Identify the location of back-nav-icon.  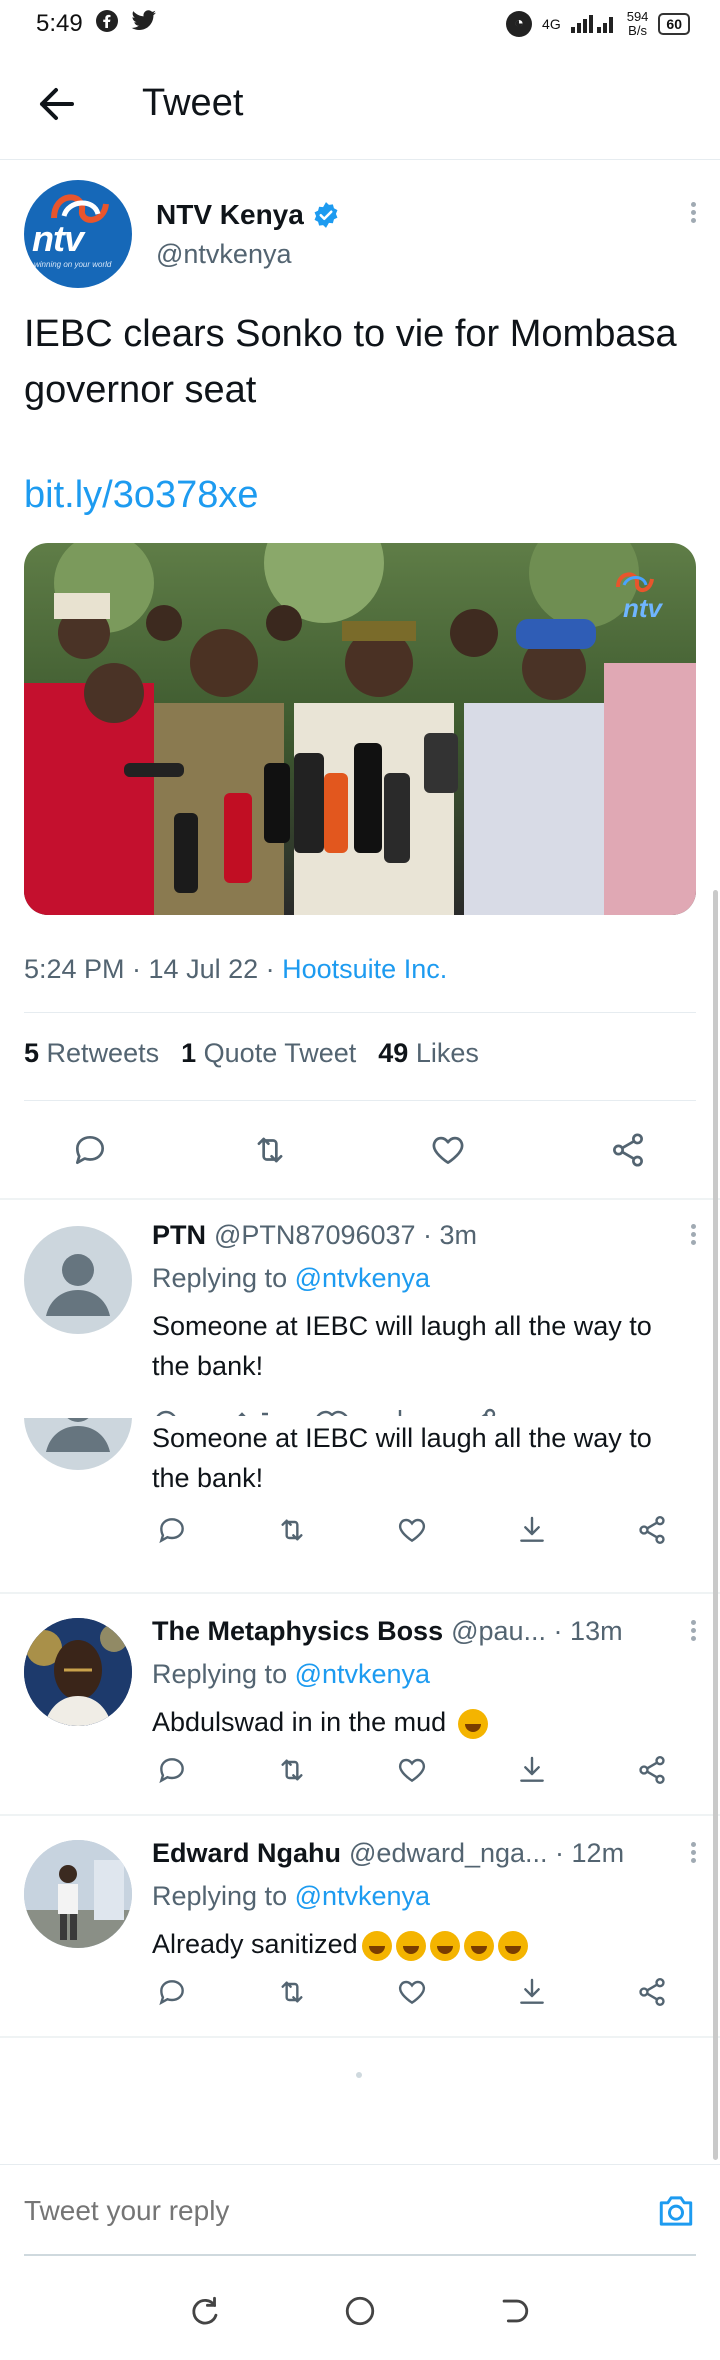
(515, 2310).